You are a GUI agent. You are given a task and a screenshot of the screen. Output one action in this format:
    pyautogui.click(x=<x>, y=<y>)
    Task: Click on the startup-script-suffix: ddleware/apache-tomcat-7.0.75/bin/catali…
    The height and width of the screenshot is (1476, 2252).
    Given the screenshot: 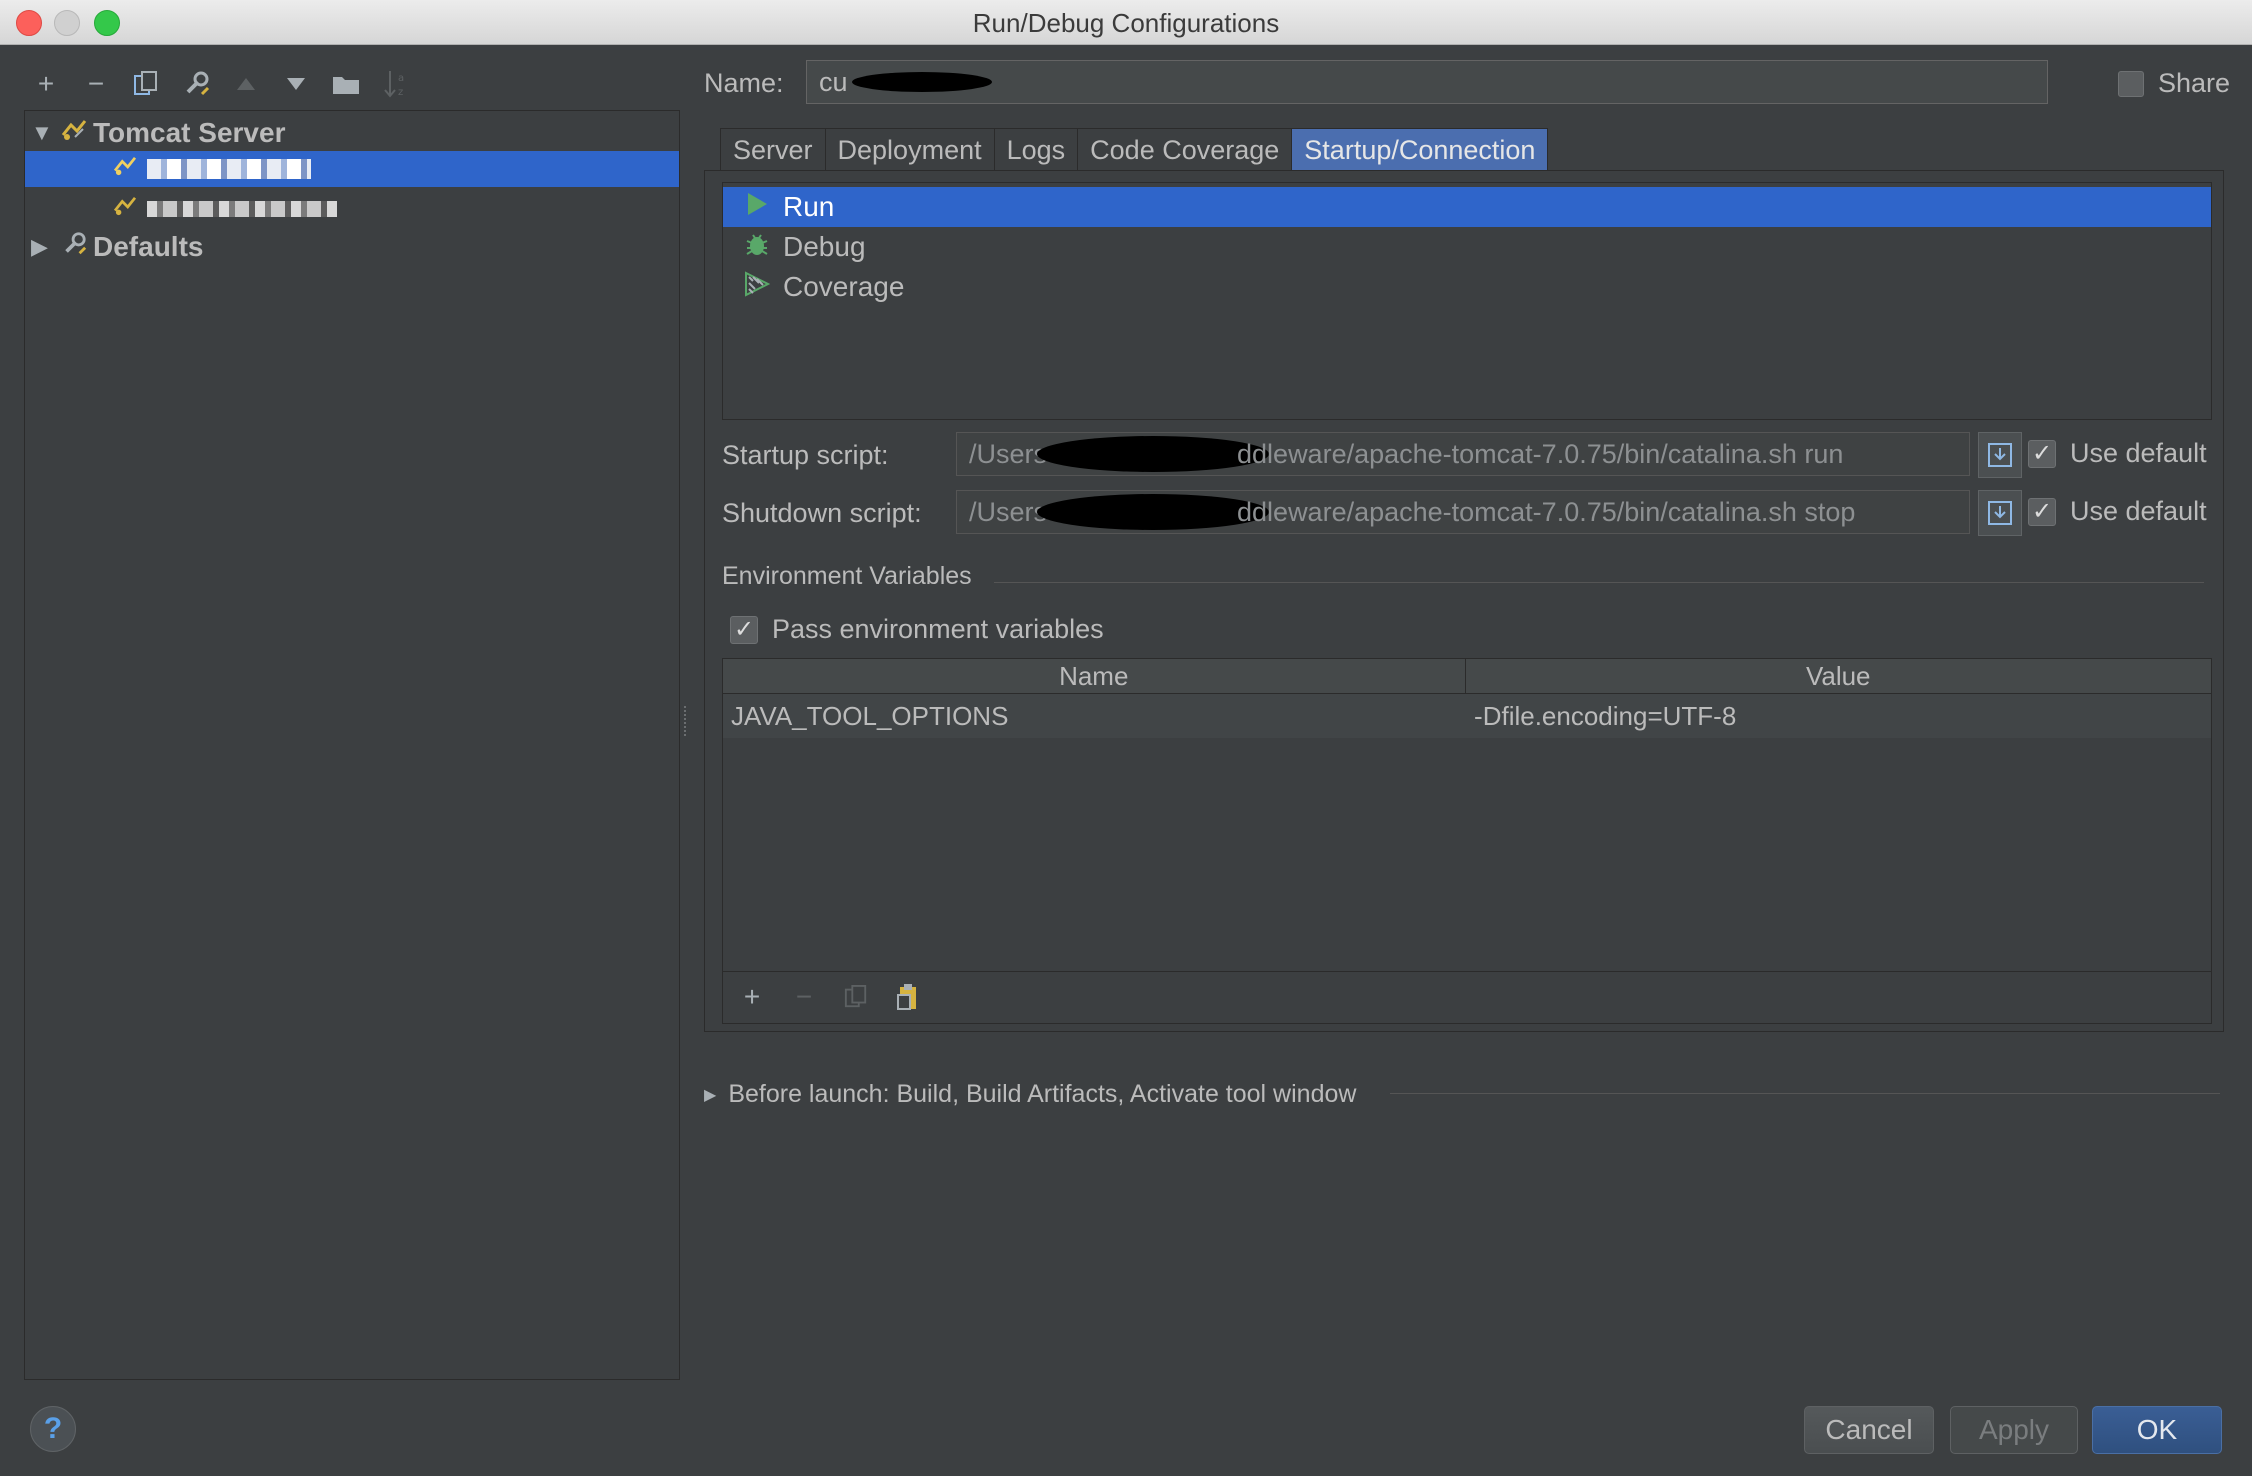 What is the action you would take?
    pyautogui.click(x=1540, y=453)
    